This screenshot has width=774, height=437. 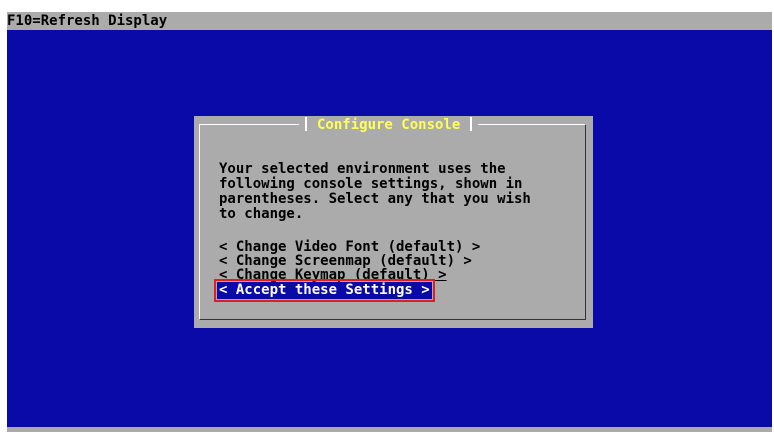 I want to click on accept-settings-option: < Accept these Settings >, so click(x=324, y=290).